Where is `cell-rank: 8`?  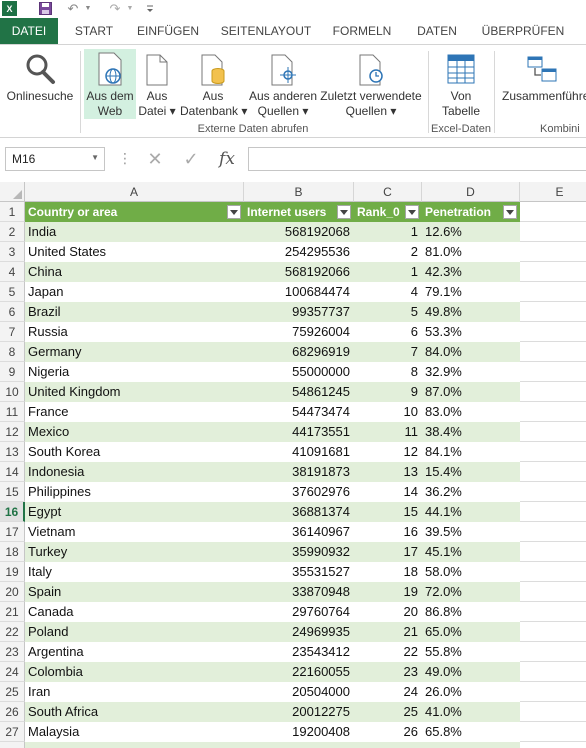 cell-rank: 8 is located at coordinates (388, 372).